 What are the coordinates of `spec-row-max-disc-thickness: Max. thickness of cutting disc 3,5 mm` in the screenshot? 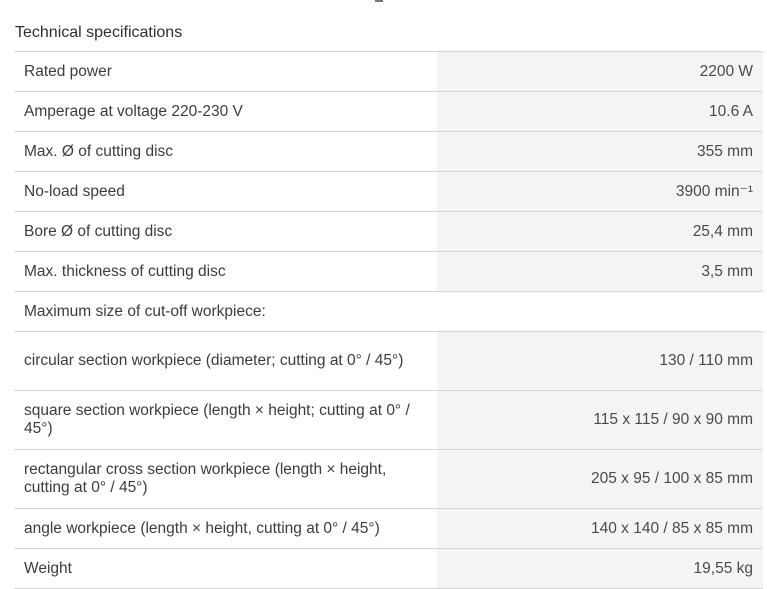 It's located at (388, 271).